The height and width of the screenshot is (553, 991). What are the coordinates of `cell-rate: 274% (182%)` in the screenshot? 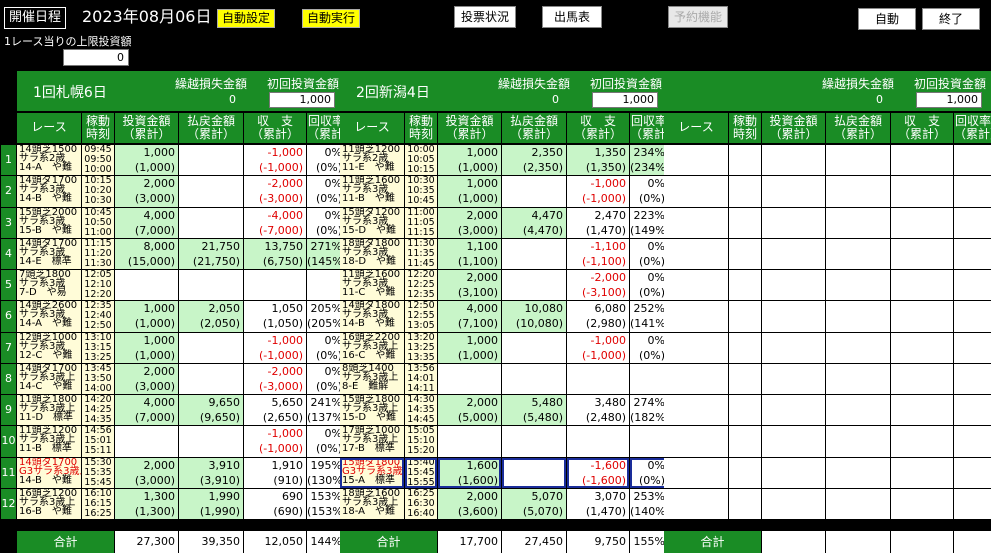 It's located at (649, 410).